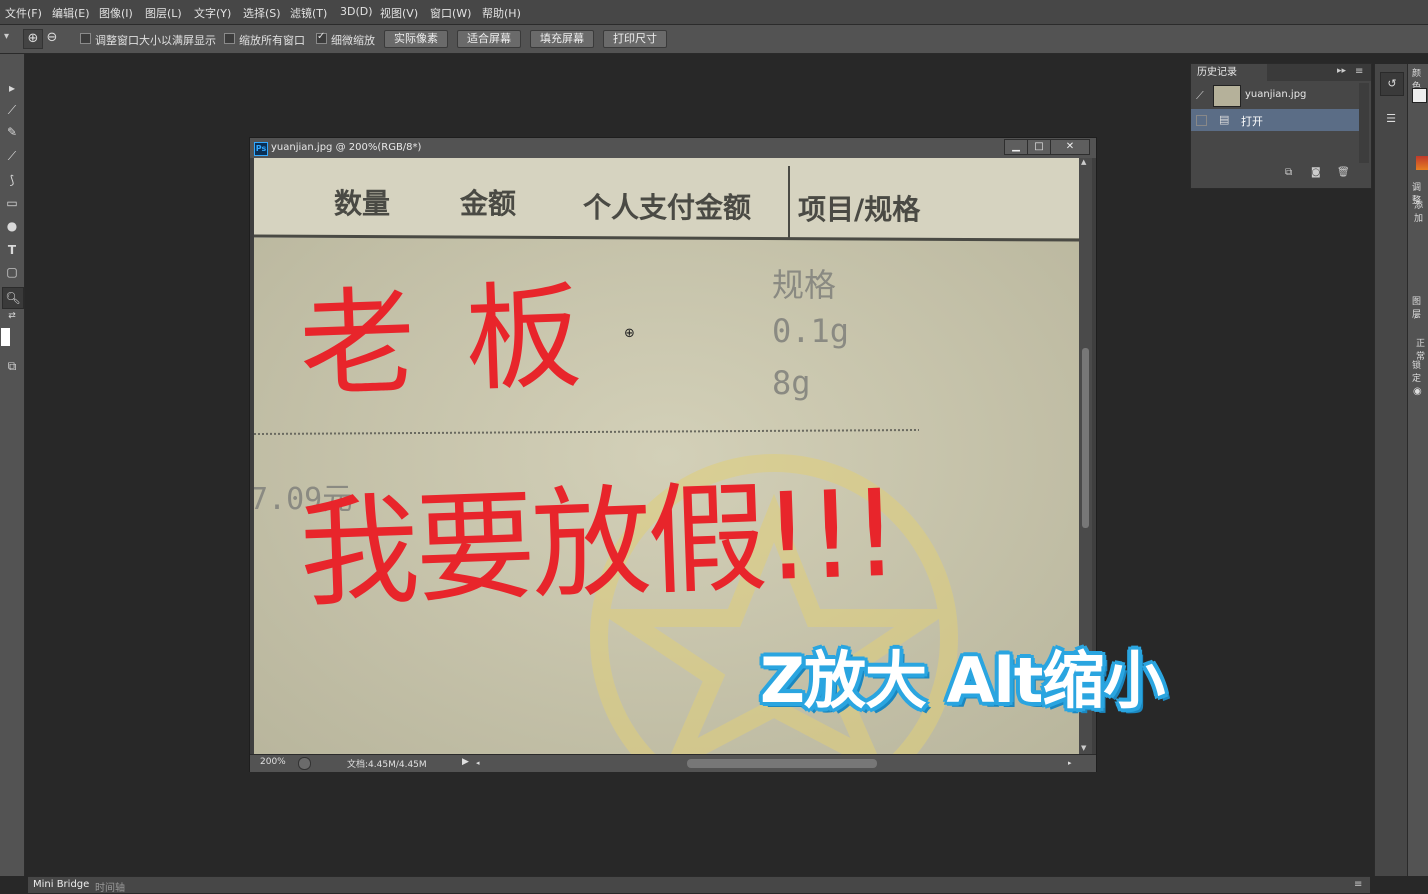 This screenshot has width=1428, height=894. What do you see at coordinates (1343, 172) in the screenshot?
I see `trash-icon: 🗑︎` at bounding box center [1343, 172].